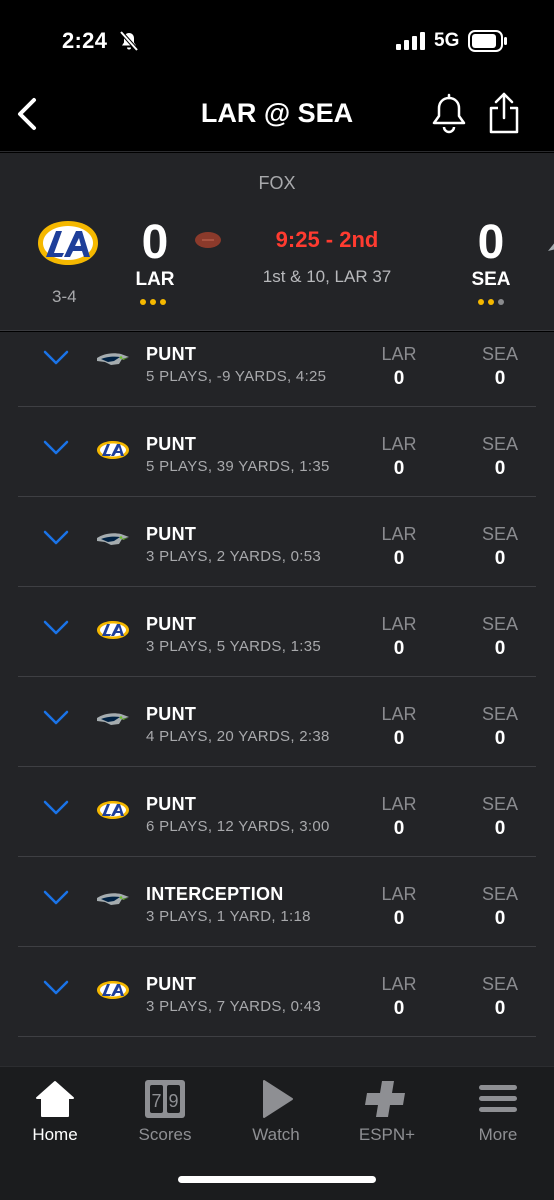  What do you see at coordinates (165, 1124) in the screenshot?
I see `tab-scores: 7 9 Scores` at bounding box center [165, 1124].